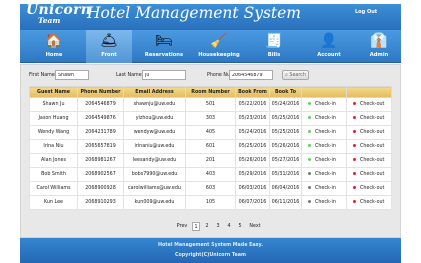  Describe the element at coordinates (379, 41) in the screenshot. I see `admin-icon: 👔` at that location.